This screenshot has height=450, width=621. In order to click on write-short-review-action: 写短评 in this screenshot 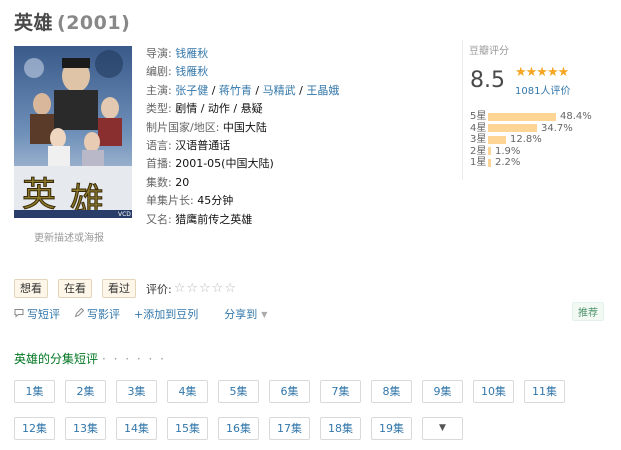, I will do `click(37, 314)`.